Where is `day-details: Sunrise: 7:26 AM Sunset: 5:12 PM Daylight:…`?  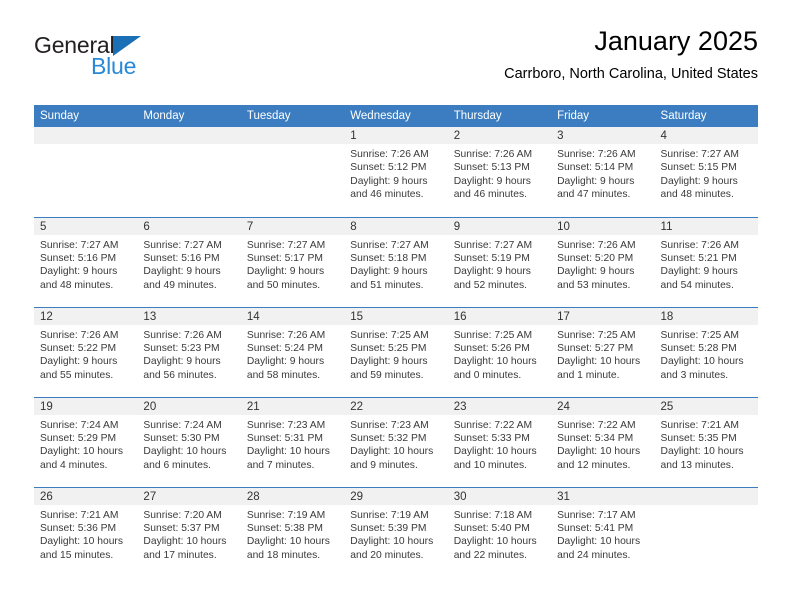 day-details: Sunrise: 7:26 AM Sunset: 5:12 PM Daylight:… is located at coordinates (395, 173).